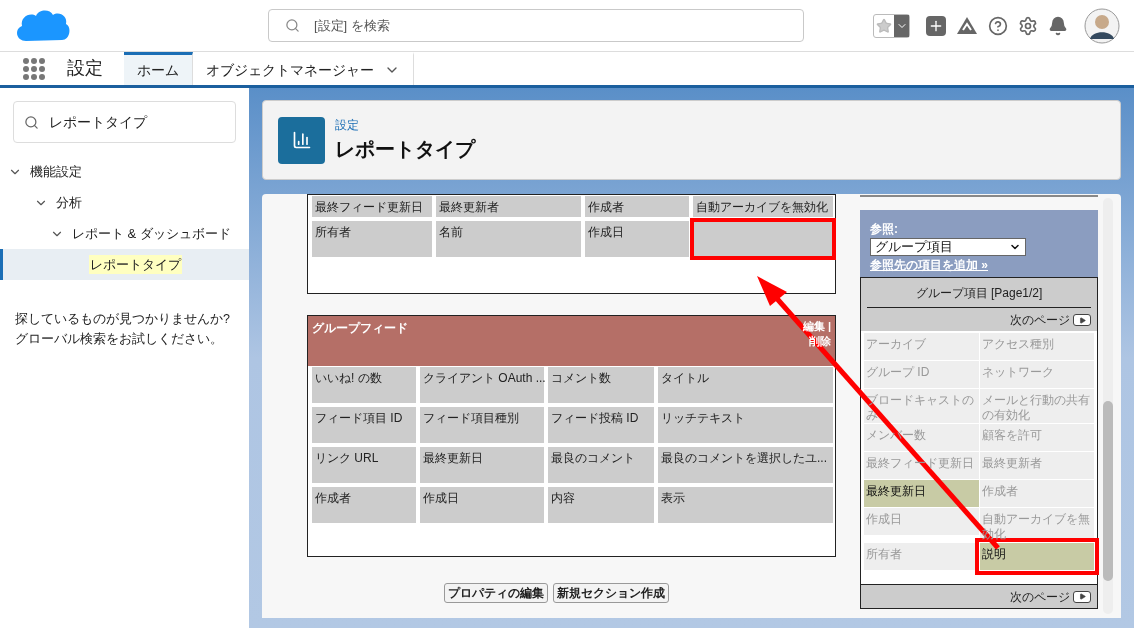 This screenshot has width=1134, height=631. What do you see at coordinates (372, 206) in the screenshot?
I see `field-cell: 最終フィード更新日` at bounding box center [372, 206].